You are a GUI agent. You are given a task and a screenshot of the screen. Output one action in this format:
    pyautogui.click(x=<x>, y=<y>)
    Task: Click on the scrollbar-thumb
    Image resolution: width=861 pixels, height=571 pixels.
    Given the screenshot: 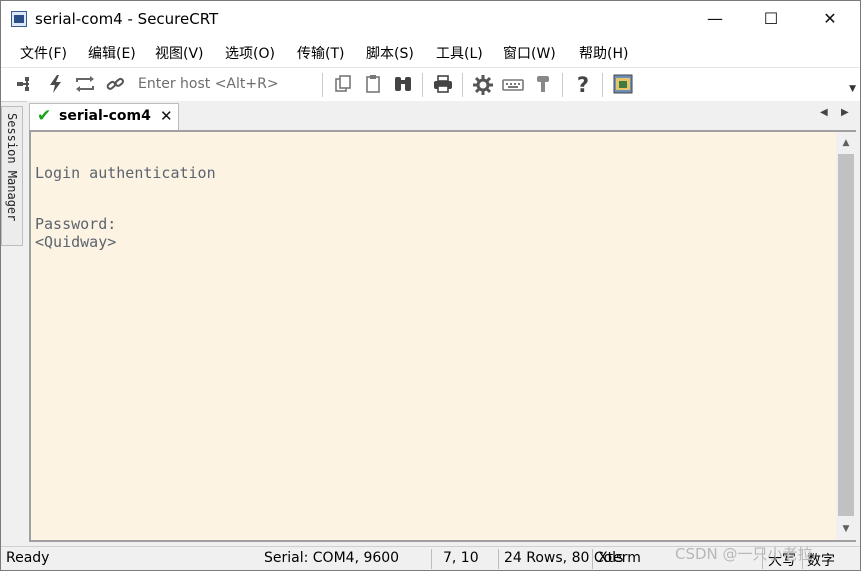 What is the action you would take?
    pyautogui.click(x=846, y=335)
    